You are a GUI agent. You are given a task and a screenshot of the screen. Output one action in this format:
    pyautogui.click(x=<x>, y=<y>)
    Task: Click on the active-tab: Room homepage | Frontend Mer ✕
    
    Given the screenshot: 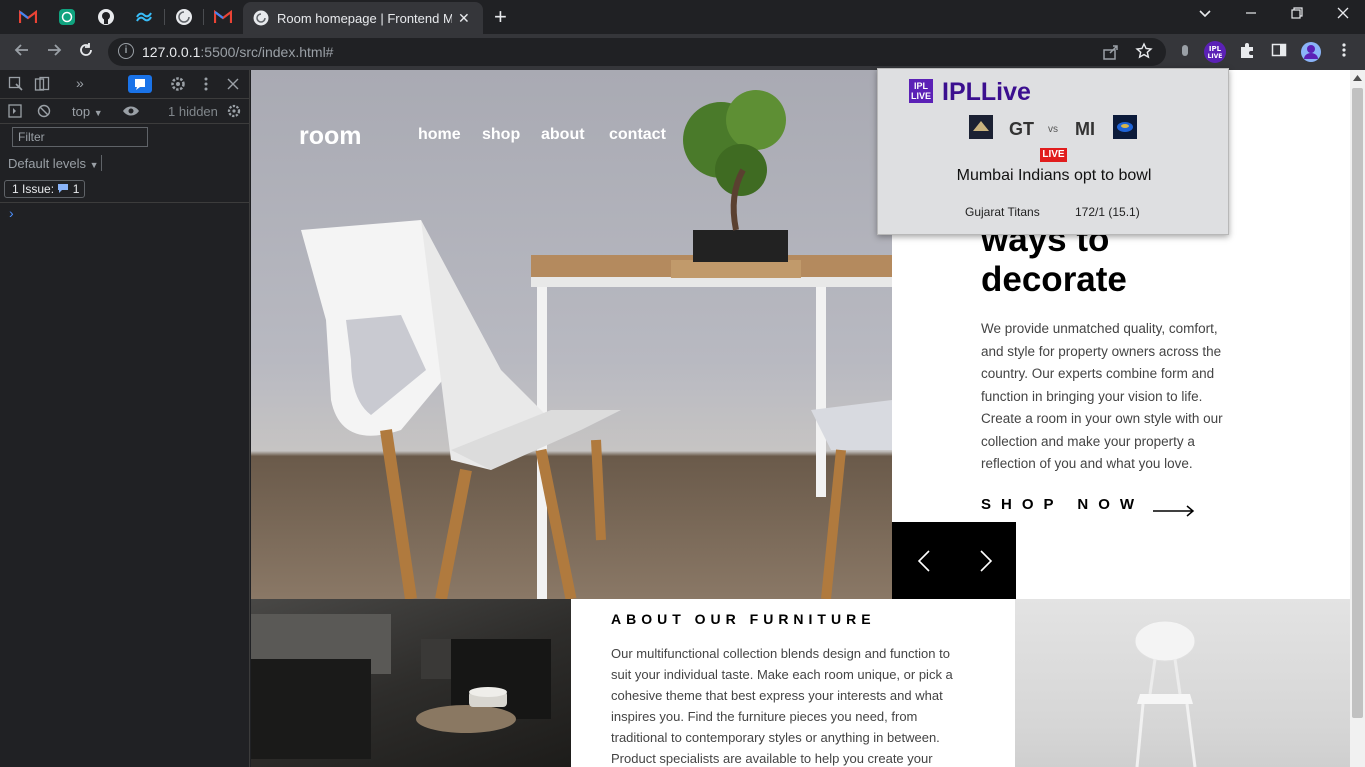 What is the action you would take?
    pyautogui.click(x=363, y=18)
    